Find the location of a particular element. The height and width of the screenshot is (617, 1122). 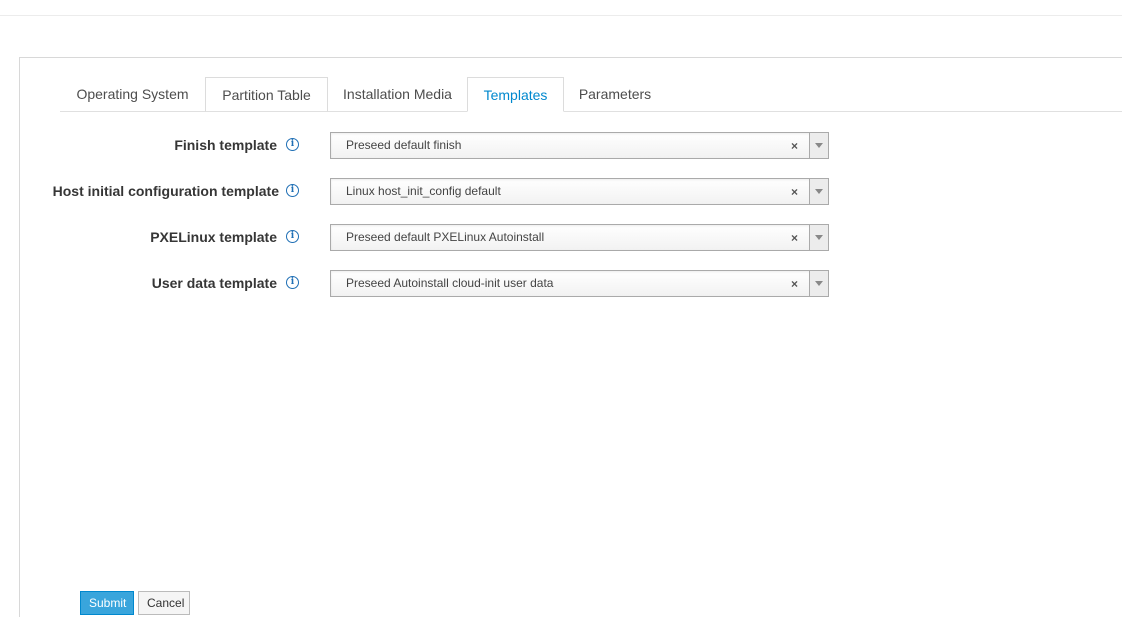

finish-template-select: Preseed default finish × is located at coordinates (579, 145).